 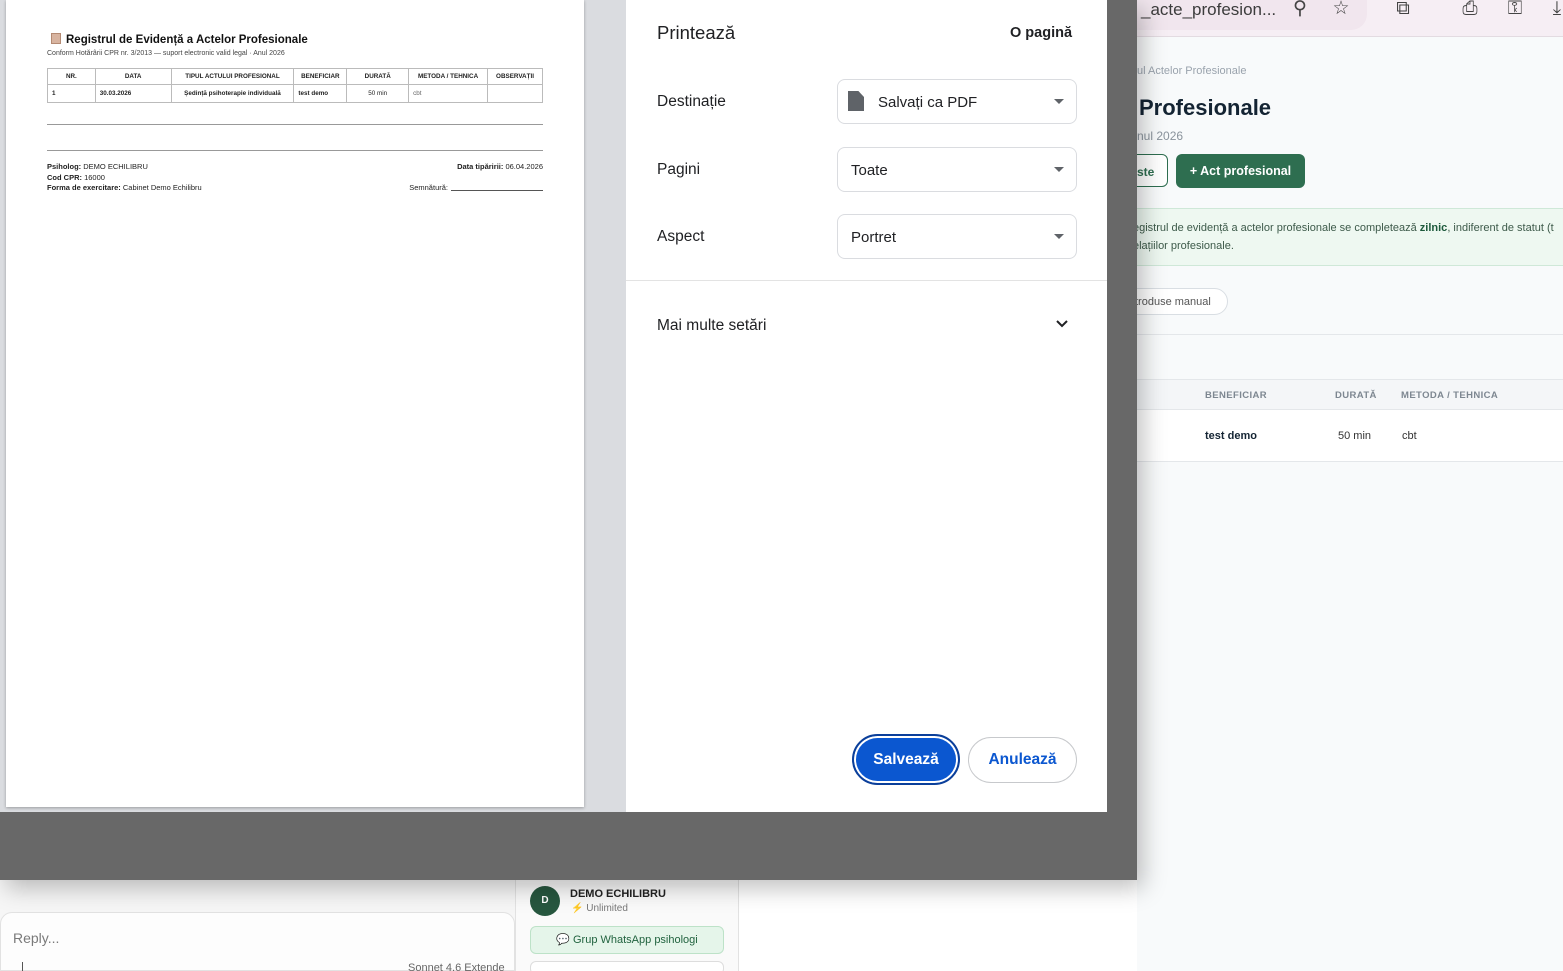 What do you see at coordinates (133, 93) in the screenshot?
I see `cell-data: 30.03.2026` at bounding box center [133, 93].